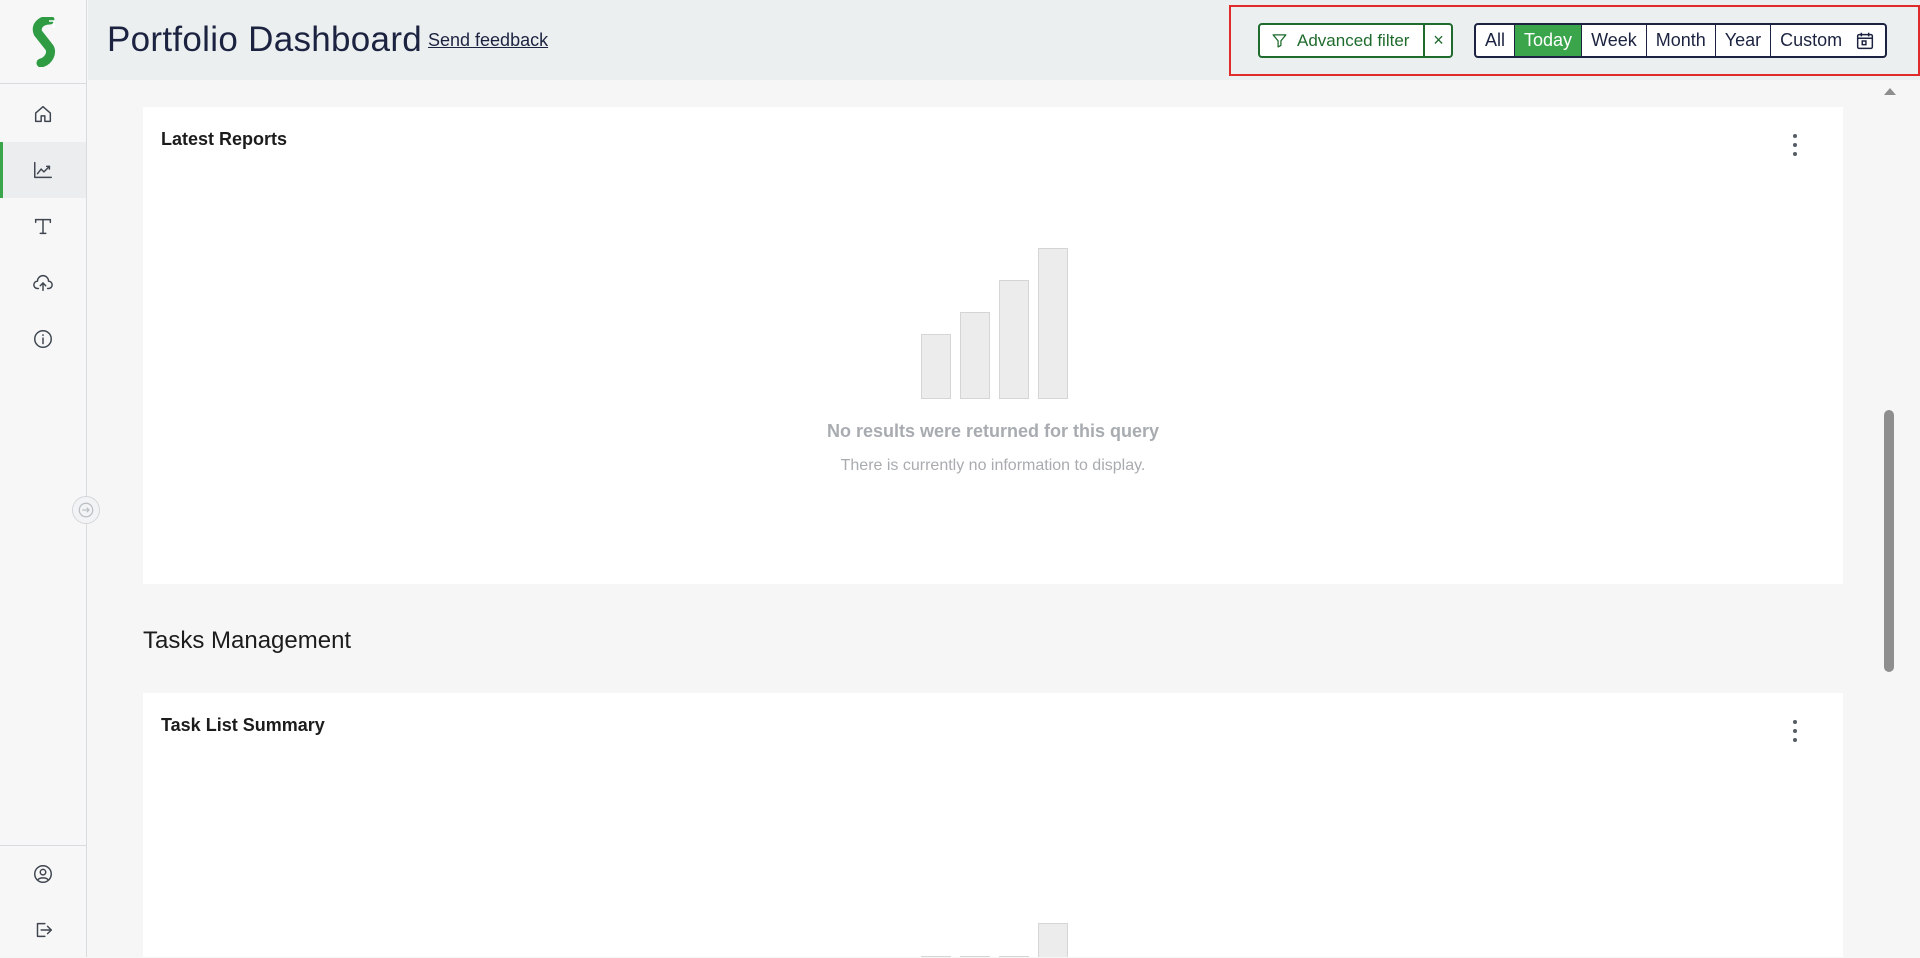  I want to click on period-custom: Custom, so click(1827, 40).